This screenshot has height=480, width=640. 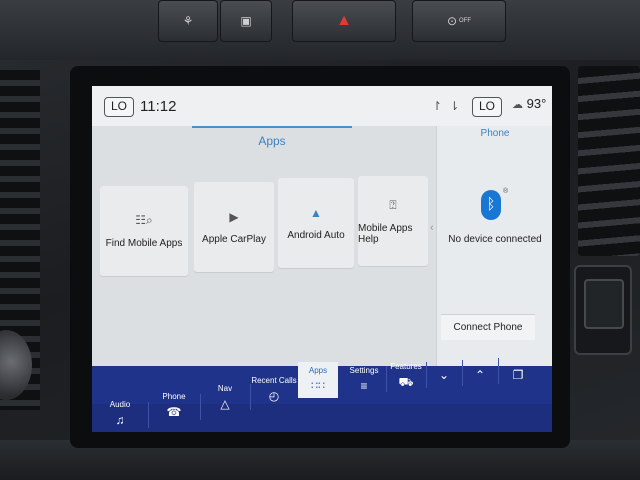 What do you see at coordinates (447, 106) in the screenshot?
I see `status-icons: ↾ ⇂` at bounding box center [447, 106].